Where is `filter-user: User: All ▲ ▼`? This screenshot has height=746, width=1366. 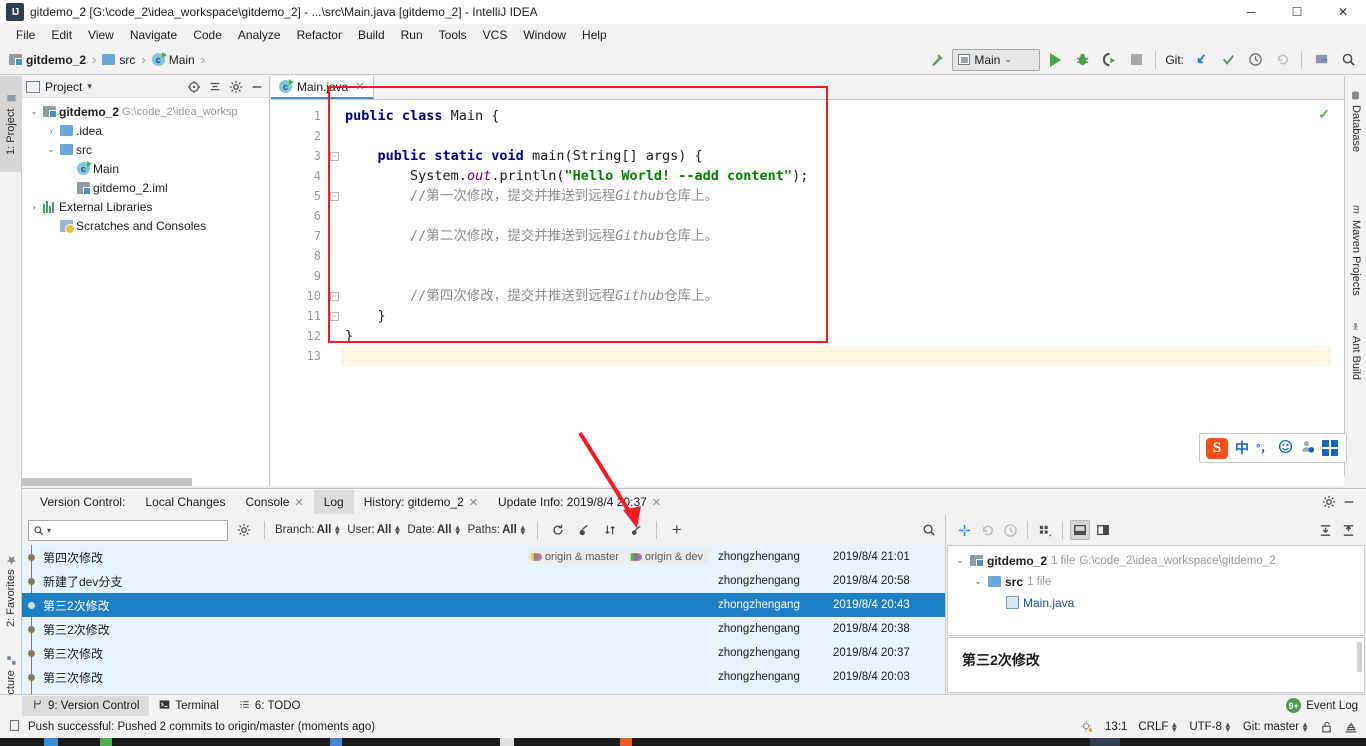
filter-user: User: All ▲ ▼ is located at coordinates (374, 530).